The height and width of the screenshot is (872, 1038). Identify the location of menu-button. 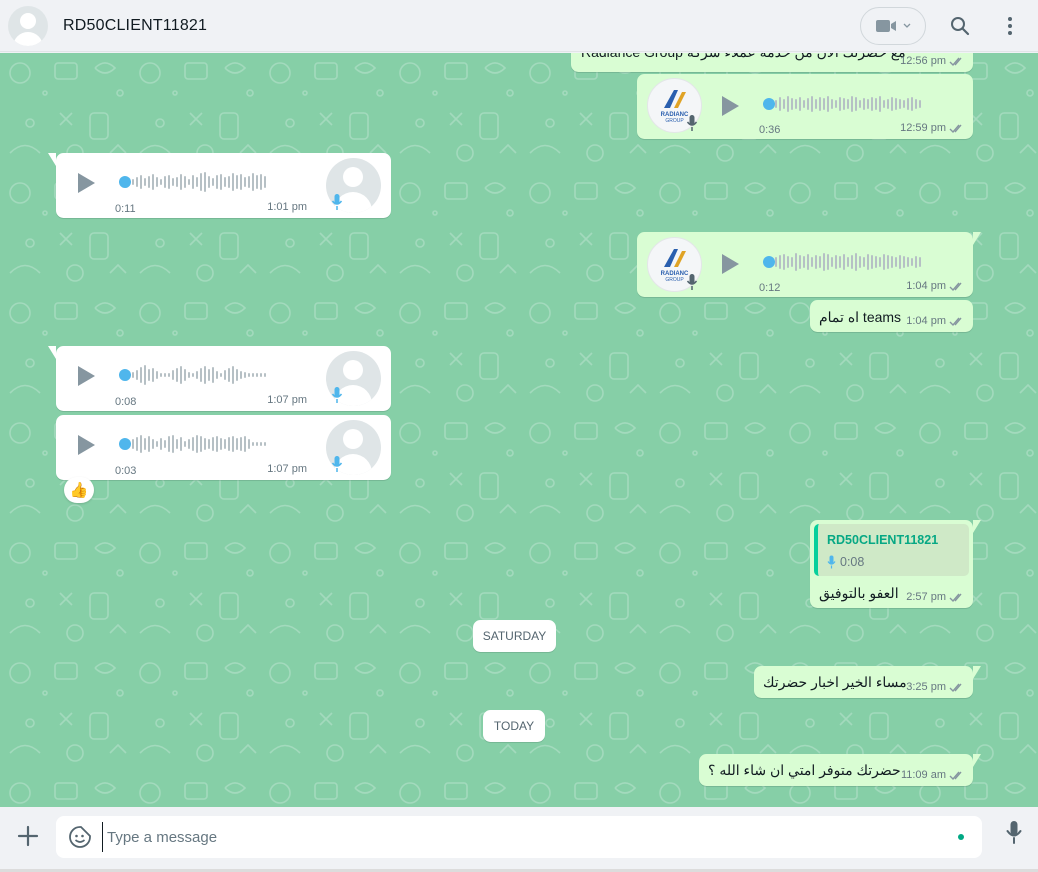
(1010, 26).